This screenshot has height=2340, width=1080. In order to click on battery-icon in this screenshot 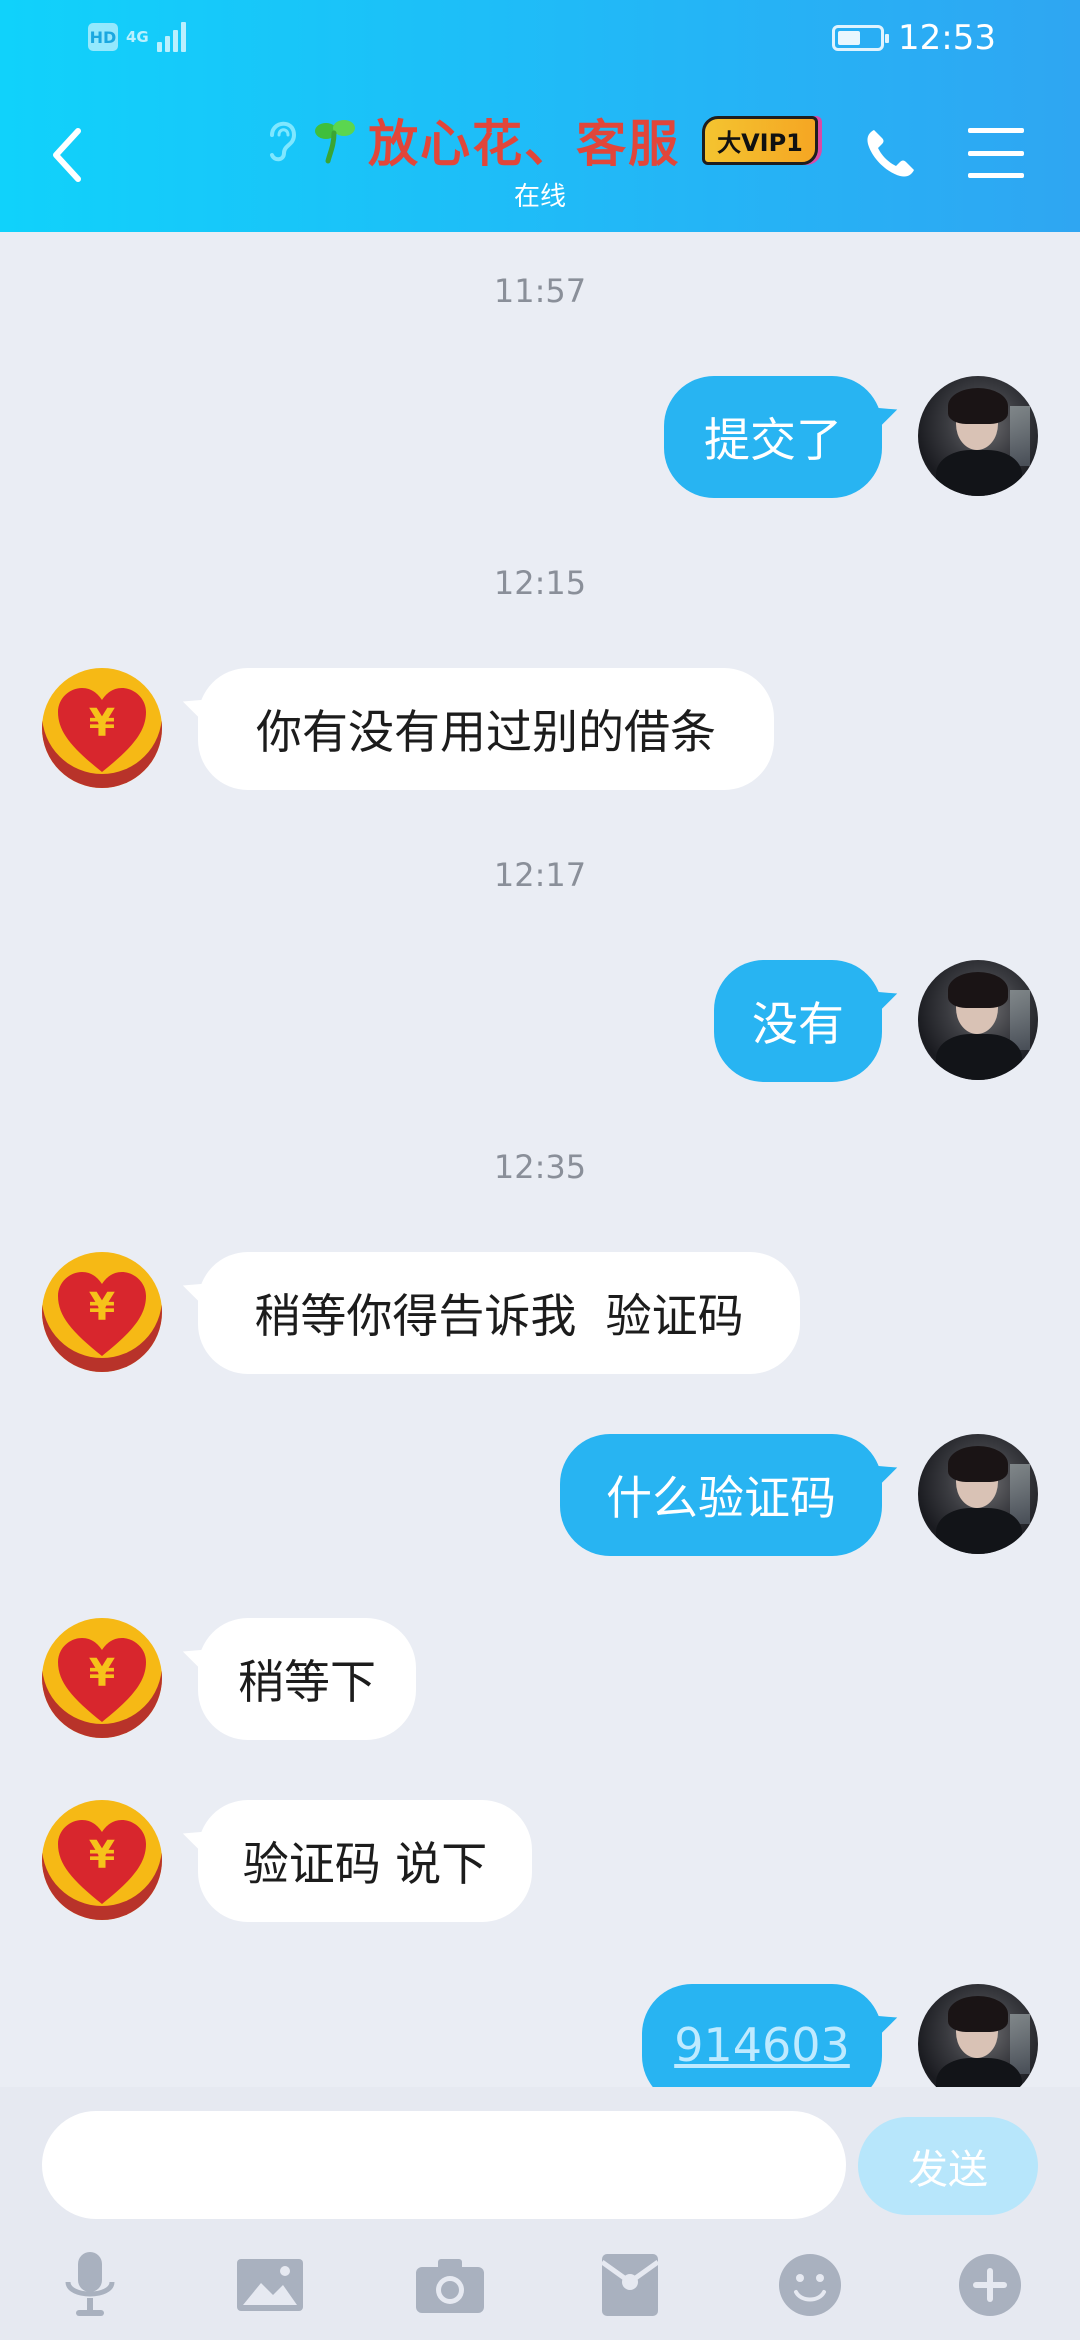, I will do `click(861, 38)`.